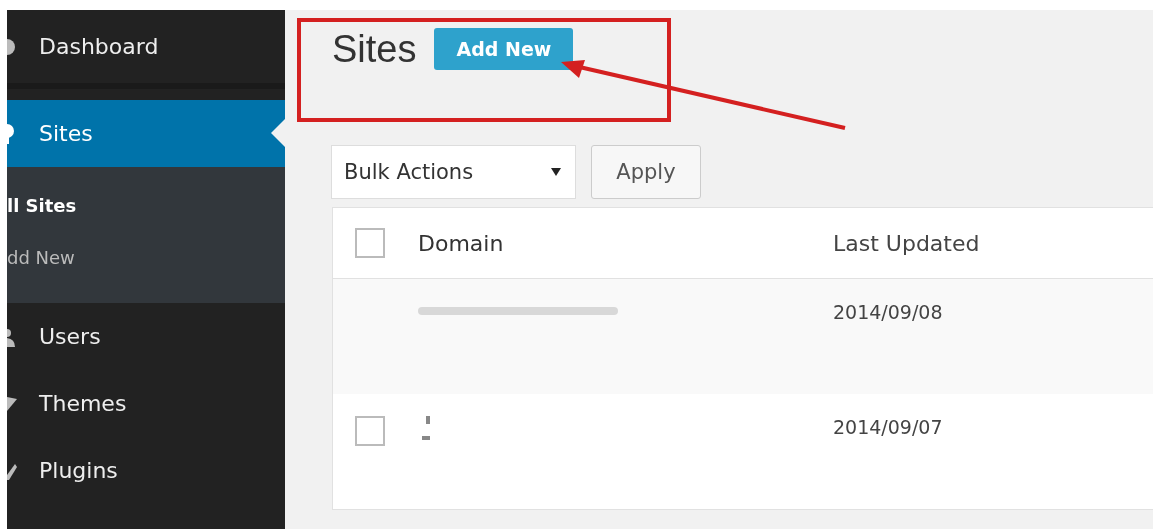  Describe the element at coordinates (625, 243) in the screenshot. I see `column-header: Domain` at that location.